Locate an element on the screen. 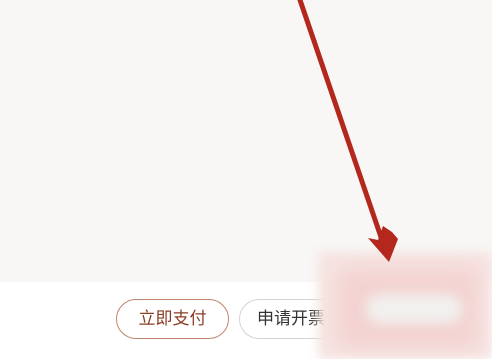 The image size is (492, 359). blurred-button is located at coordinates (414, 309).